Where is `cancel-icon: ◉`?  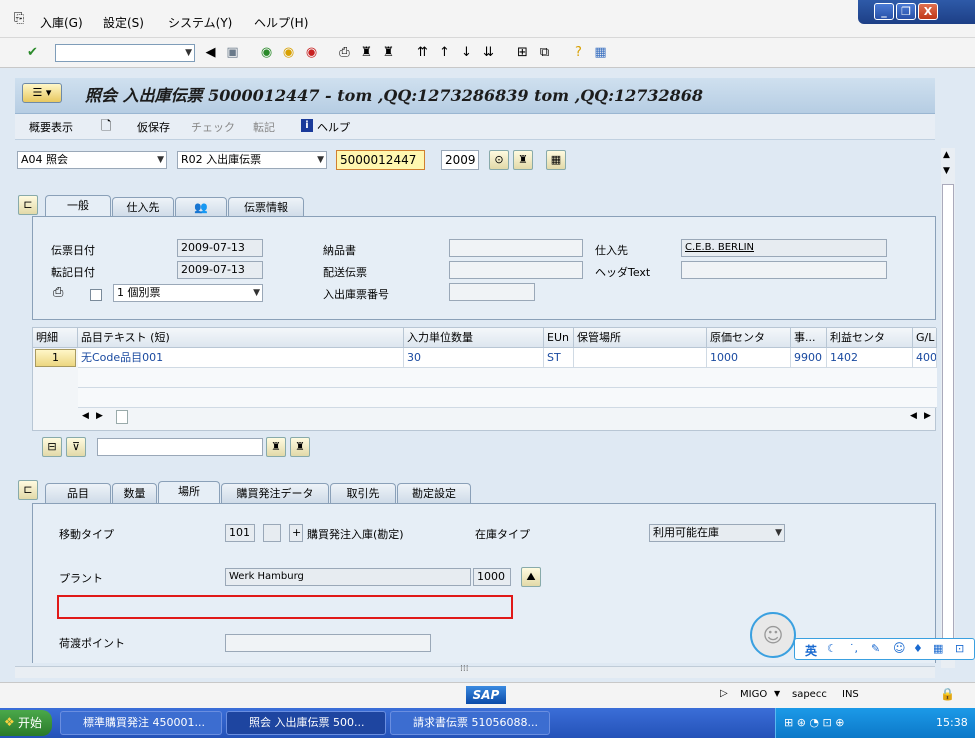 cancel-icon: ◉ is located at coordinates (311, 52).